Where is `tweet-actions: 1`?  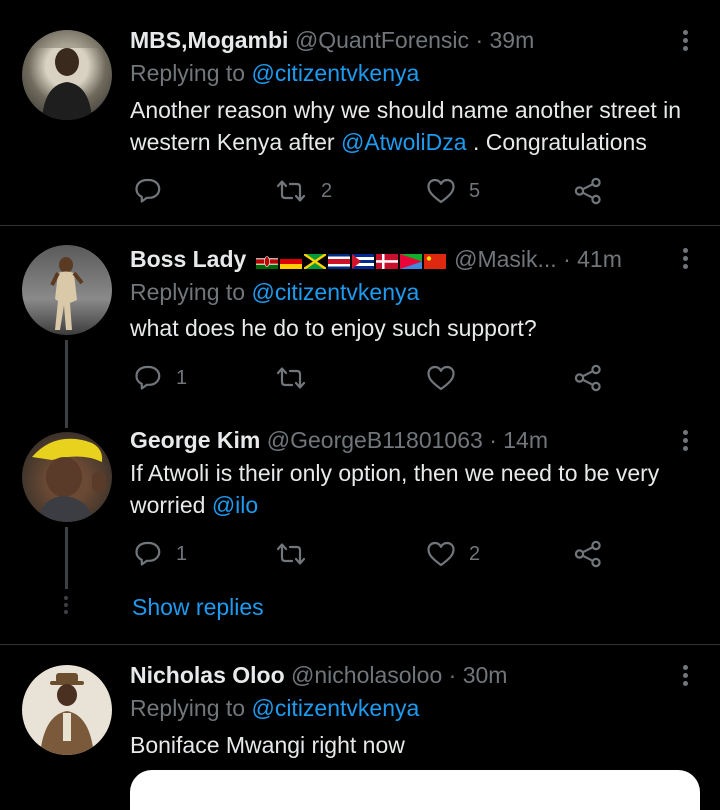 tweet-actions: 1 is located at coordinates (380, 378).